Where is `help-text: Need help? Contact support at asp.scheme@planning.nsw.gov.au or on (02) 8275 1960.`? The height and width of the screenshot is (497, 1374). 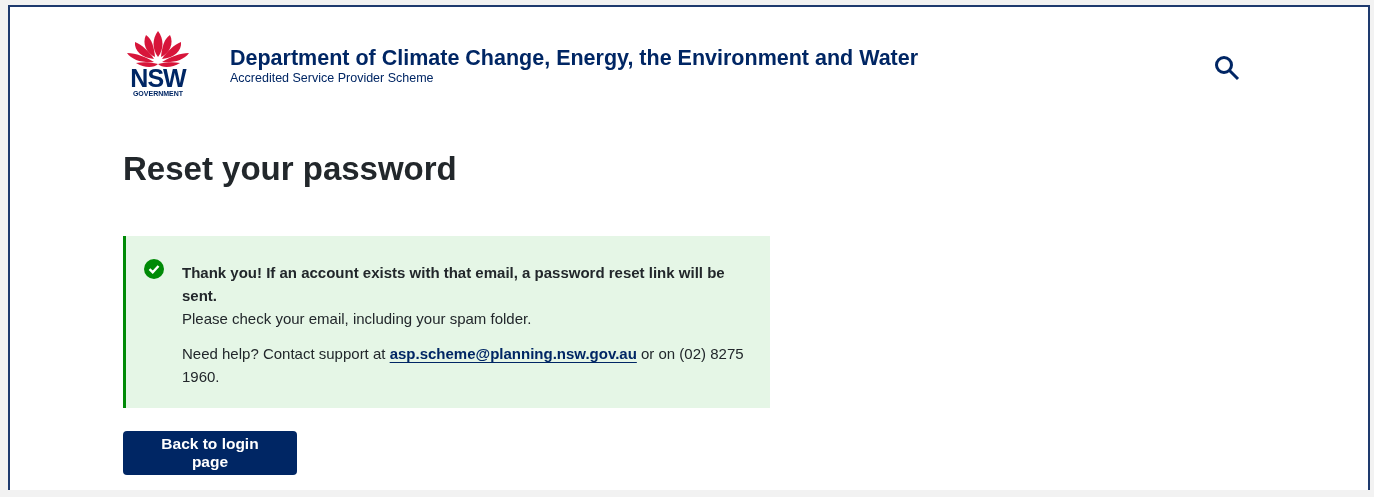
help-text: Need help? Contact support at asp.scheme@planning.nsw.gov.au or on (02) 8275 1960. is located at coordinates (463, 365).